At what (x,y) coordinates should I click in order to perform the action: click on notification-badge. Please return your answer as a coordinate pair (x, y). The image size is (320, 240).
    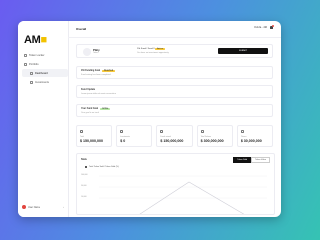
    Looking at the image, I should click on (272, 26).